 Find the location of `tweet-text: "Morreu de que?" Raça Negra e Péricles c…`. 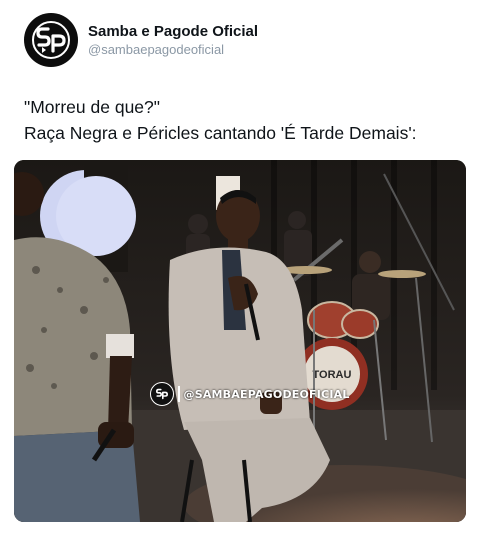

tweet-text: "Morreu de que?" Raça Negra e Péricles c… is located at coordinates (244, 120).